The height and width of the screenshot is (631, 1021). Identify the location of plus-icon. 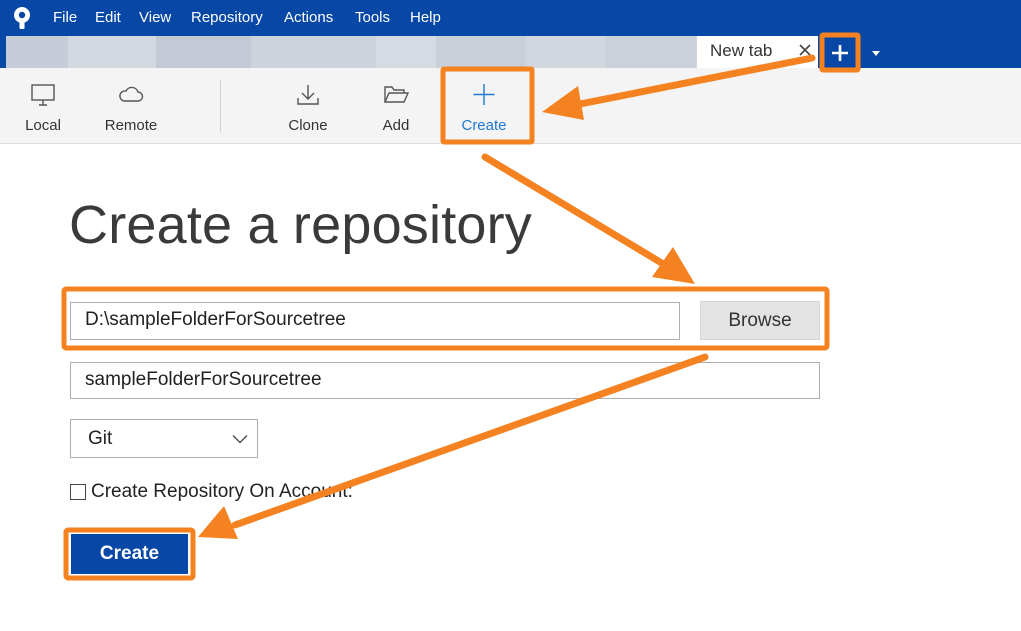
(484, 94).